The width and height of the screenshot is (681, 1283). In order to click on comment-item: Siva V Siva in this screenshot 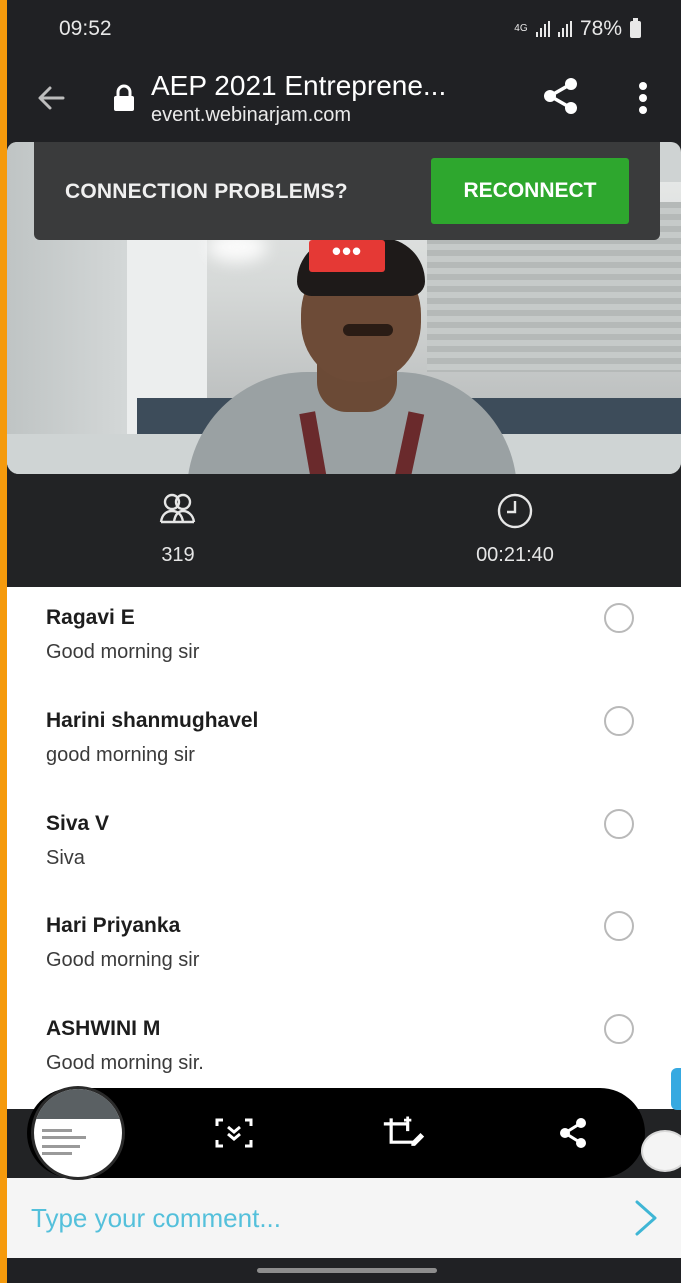, I will do `click(344, 844)`.